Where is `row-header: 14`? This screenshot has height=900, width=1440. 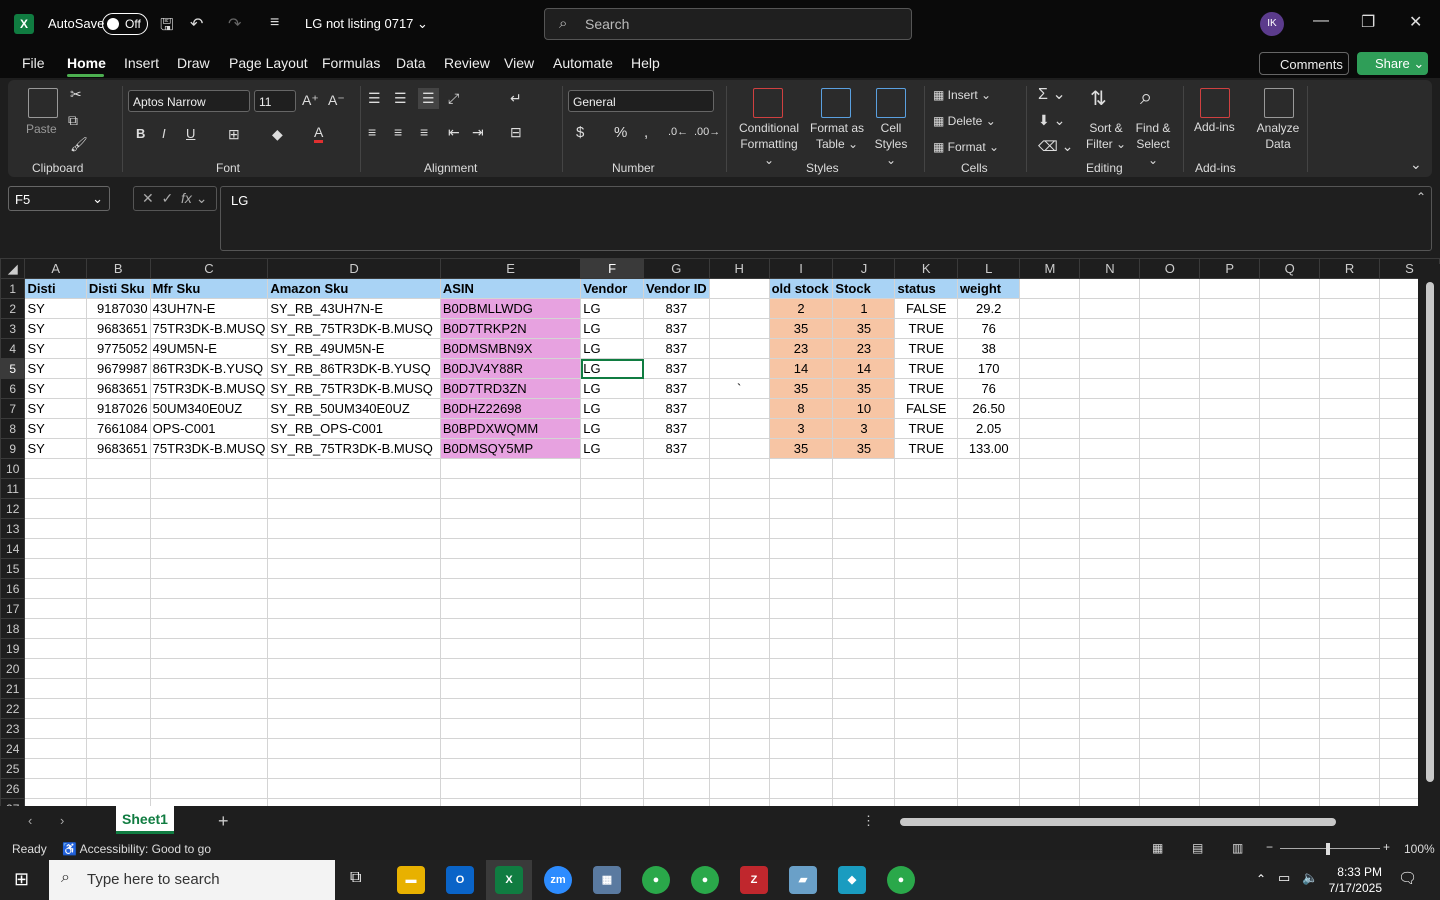
row-header: 14 is located at coordinates (13, 548).